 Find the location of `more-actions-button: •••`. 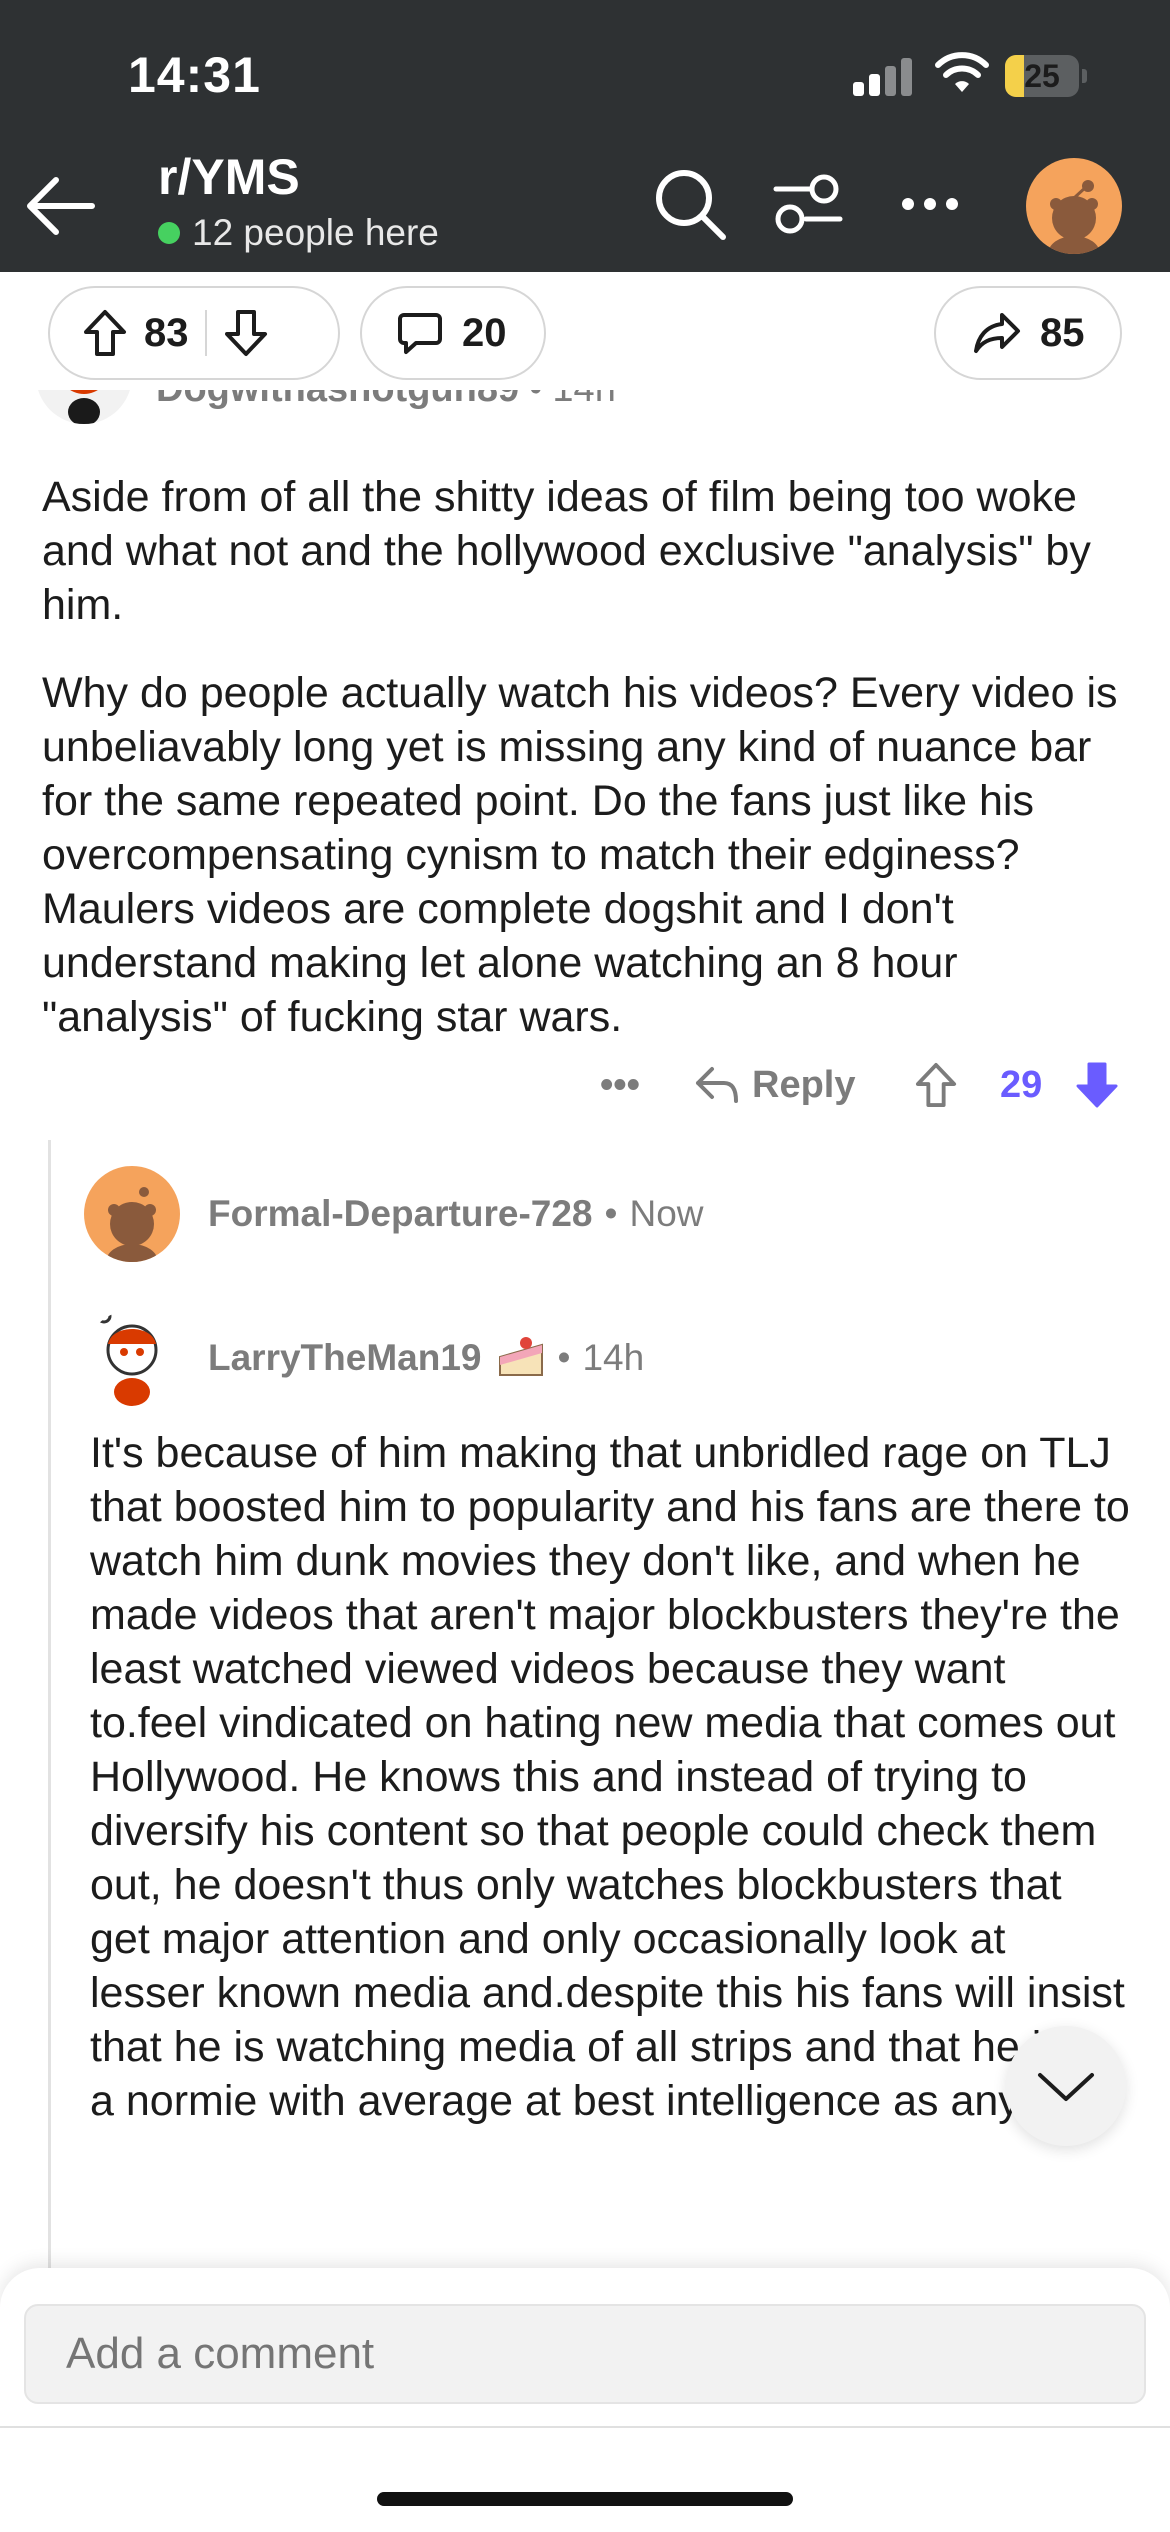

more-actions-button: ••• is located at coordinates (620, 1085).